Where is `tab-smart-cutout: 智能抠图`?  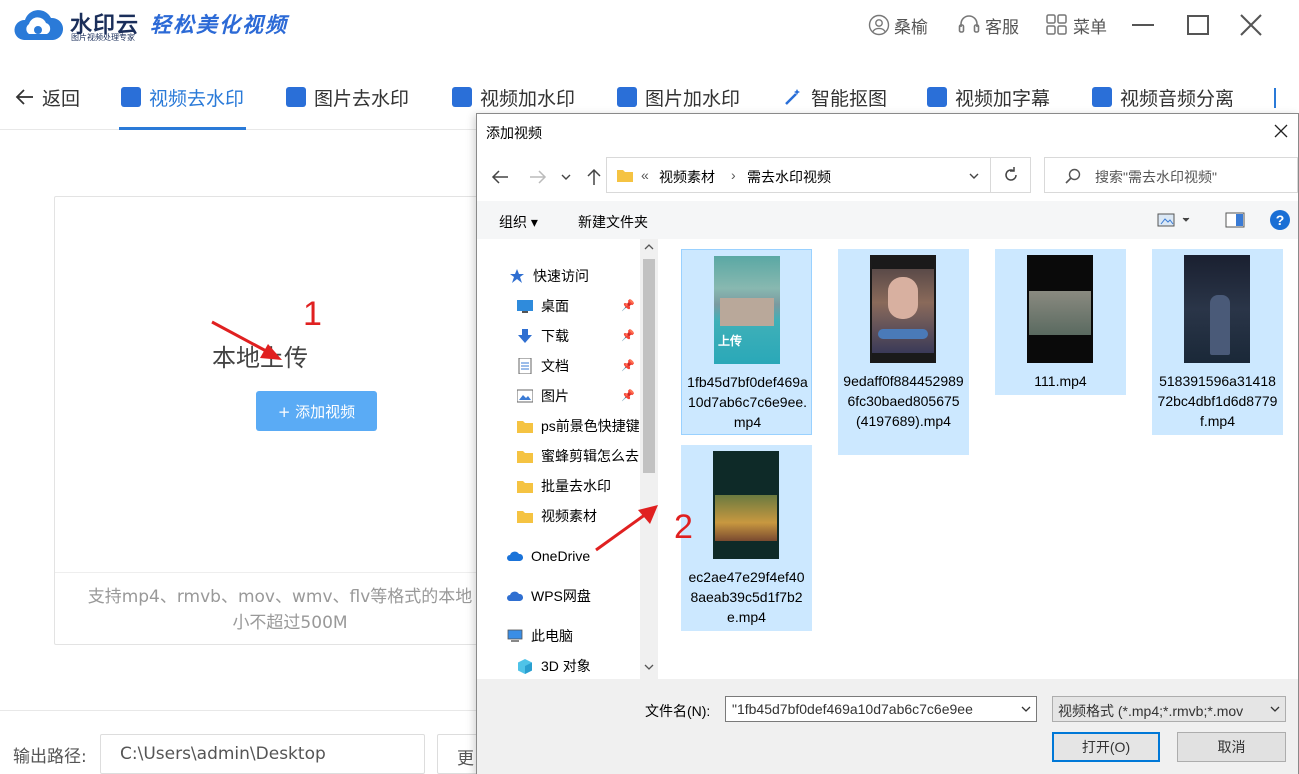
tab-smart-cutout: 智能抠图 is located at coordinates (835, 97).